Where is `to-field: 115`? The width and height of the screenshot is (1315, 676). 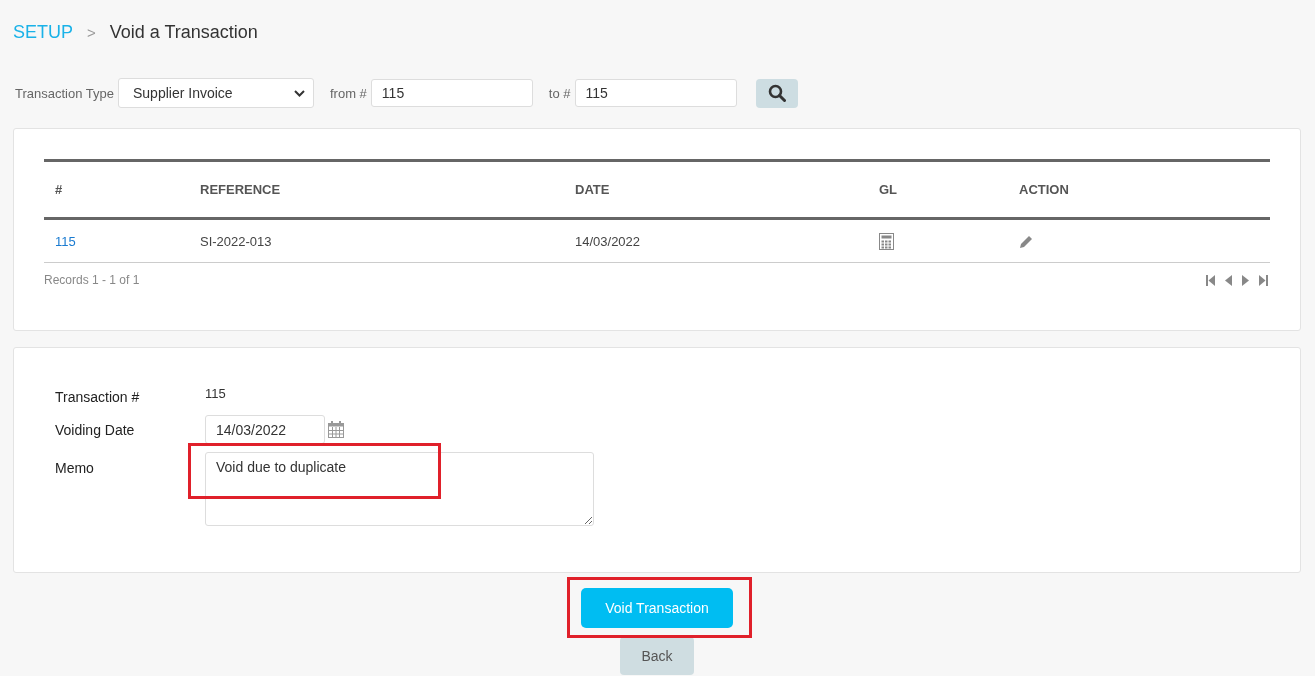
to-field: 115 is located at coordinates (655, 93).